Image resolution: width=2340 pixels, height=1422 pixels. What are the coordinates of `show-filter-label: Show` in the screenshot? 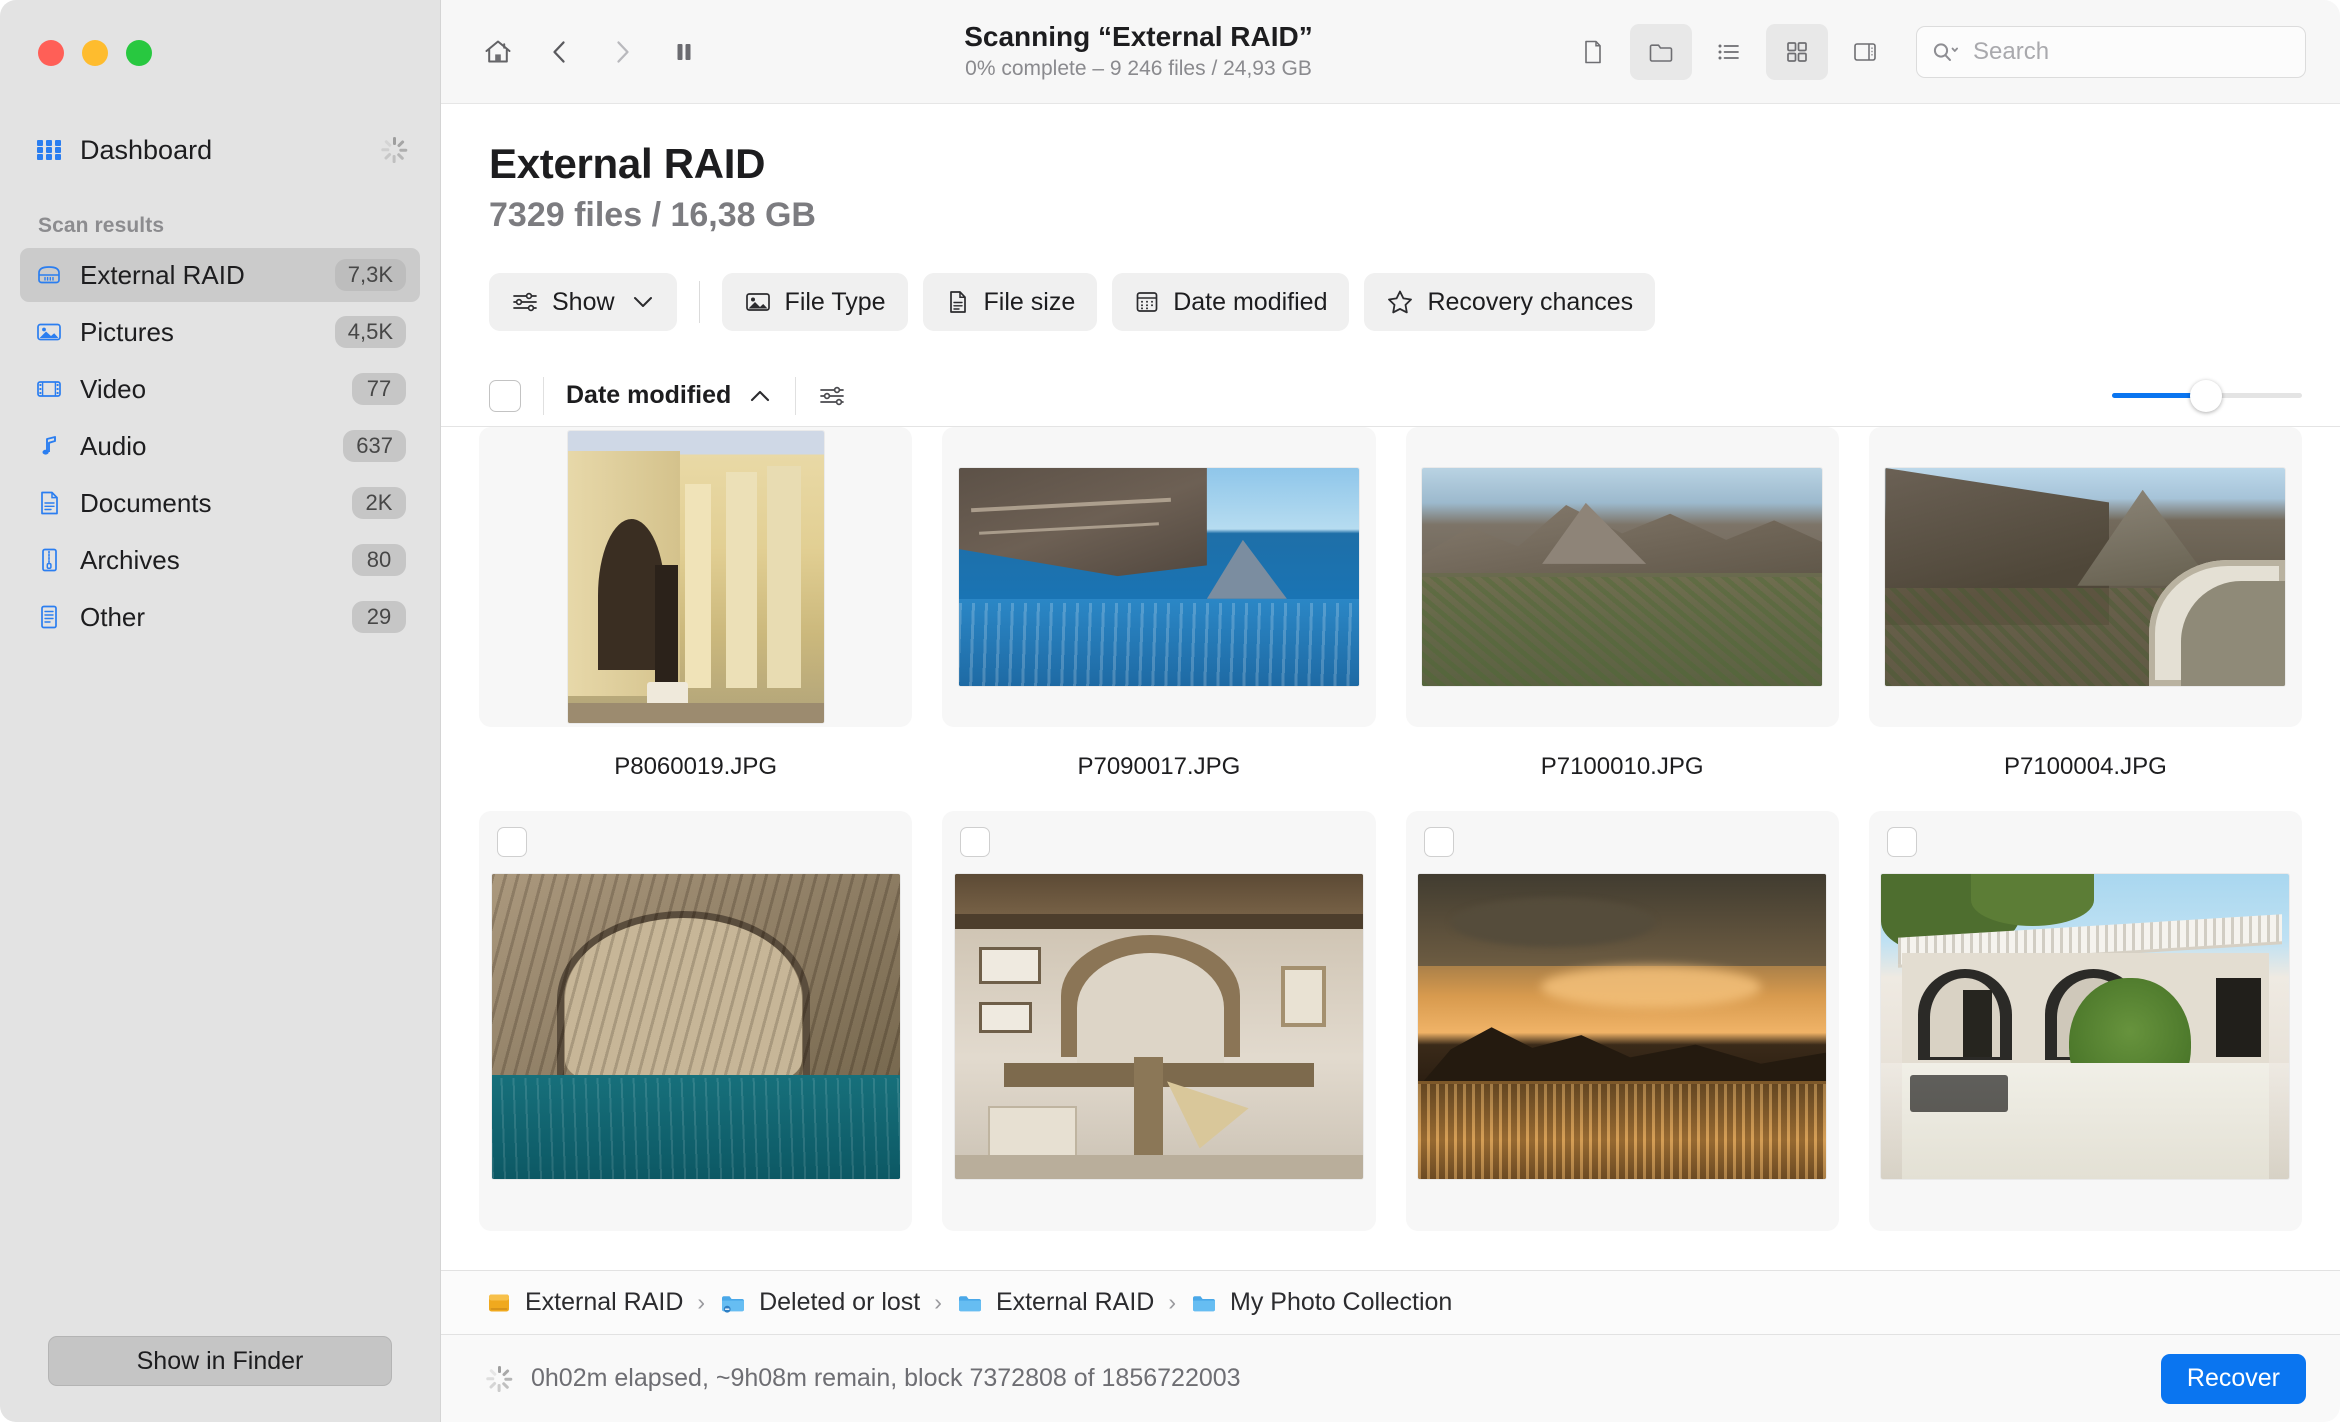 It's located at (583, 301).